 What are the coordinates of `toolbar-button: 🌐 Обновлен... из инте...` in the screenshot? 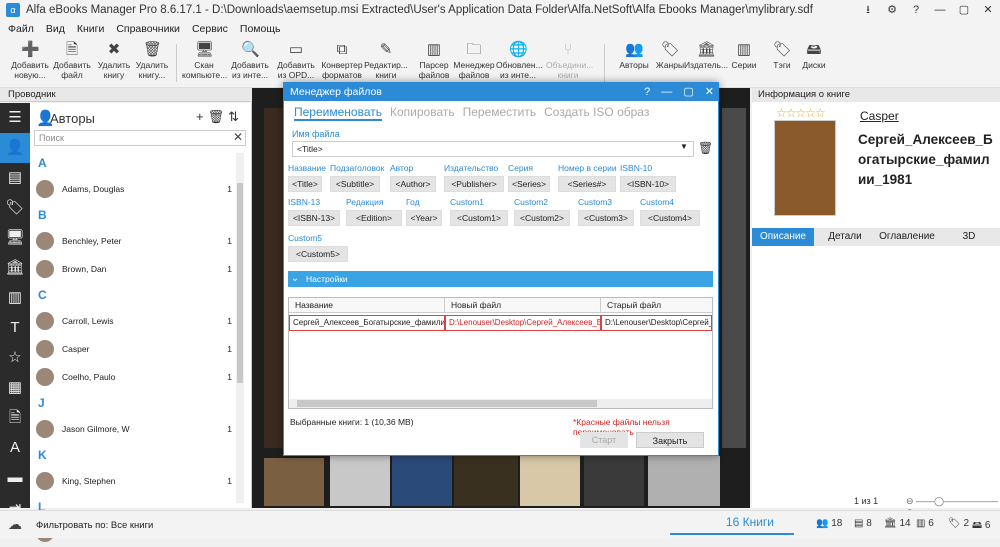 It's located at (519, 60).